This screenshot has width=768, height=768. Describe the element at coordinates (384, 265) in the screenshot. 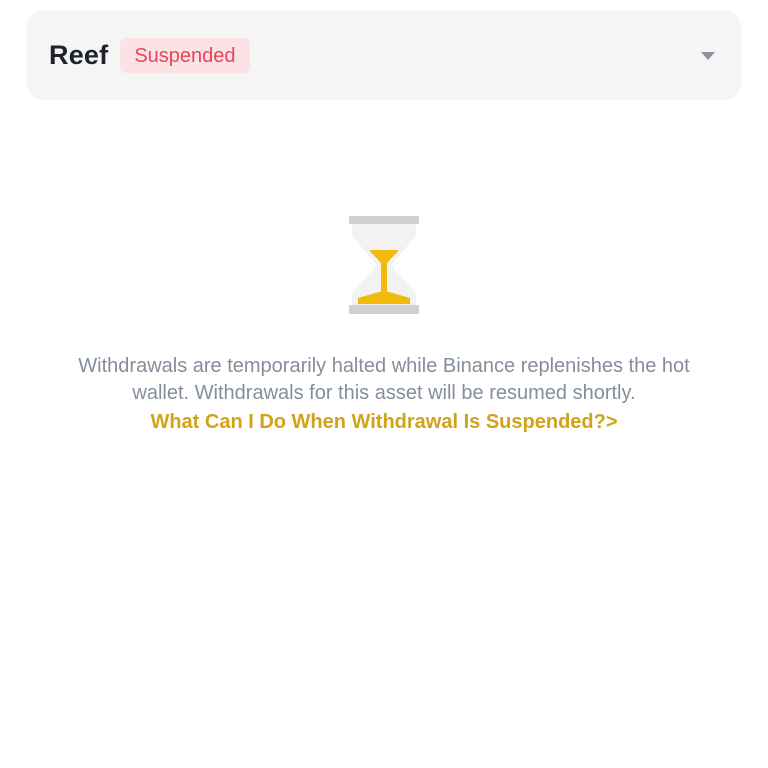

I see `hourglass-icon` at that location.